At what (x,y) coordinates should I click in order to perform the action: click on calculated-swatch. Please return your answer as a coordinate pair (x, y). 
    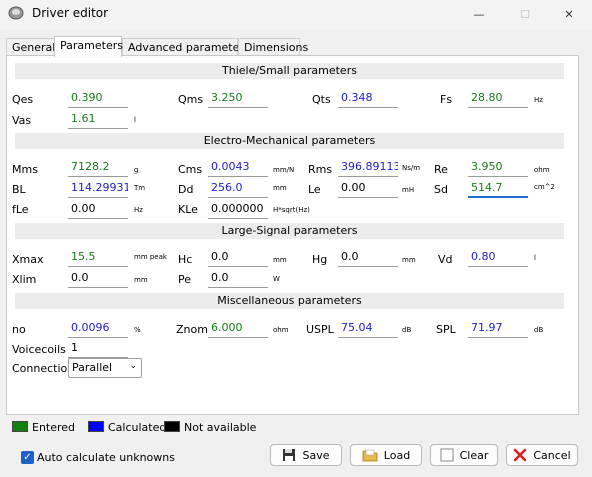
    Looking at the image, I should click on (96, 426).